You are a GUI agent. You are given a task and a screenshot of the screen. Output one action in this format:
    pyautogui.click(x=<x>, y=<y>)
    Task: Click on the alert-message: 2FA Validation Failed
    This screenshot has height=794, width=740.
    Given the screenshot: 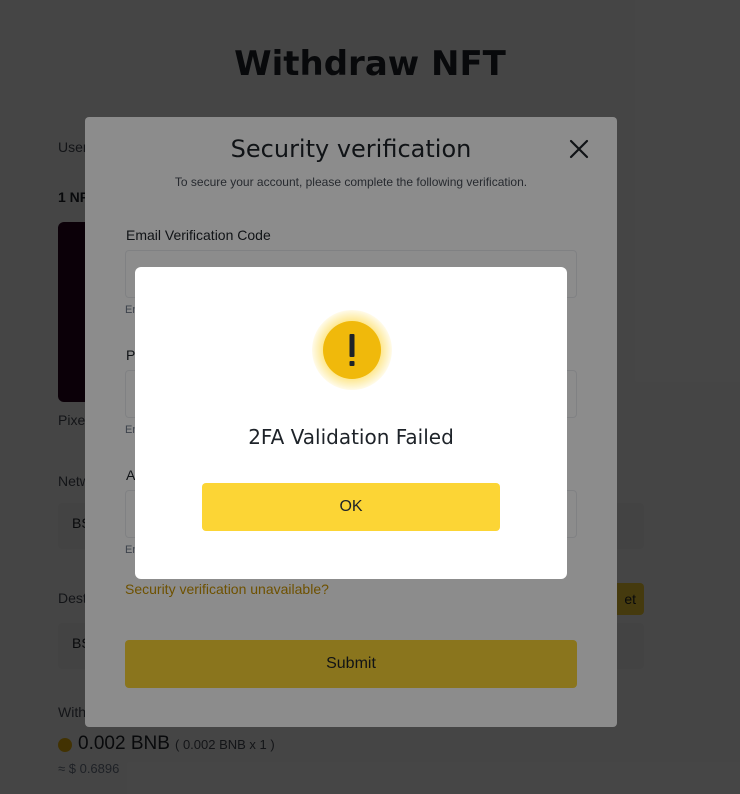 What is the action you would take?
    pyautogui.click(x=351, y=437)
    